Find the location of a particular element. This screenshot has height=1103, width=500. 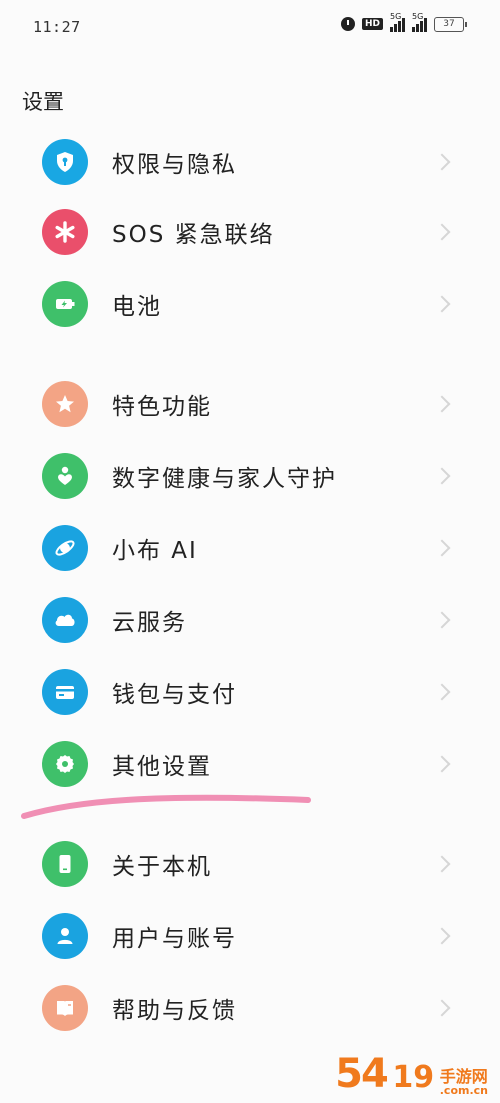

signal-icon: 5G is located at coordinates (397, 22).